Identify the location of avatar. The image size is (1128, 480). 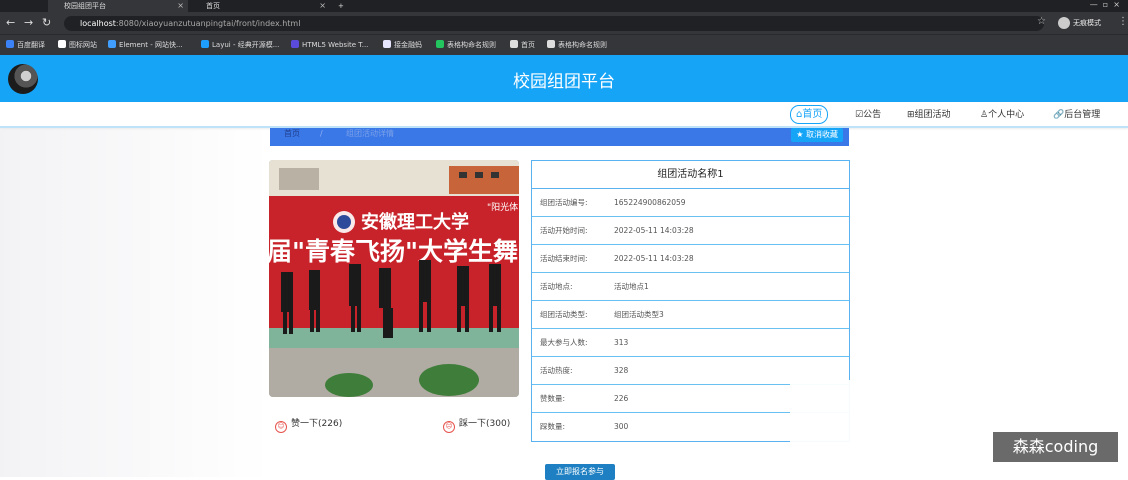
(1064, 23).